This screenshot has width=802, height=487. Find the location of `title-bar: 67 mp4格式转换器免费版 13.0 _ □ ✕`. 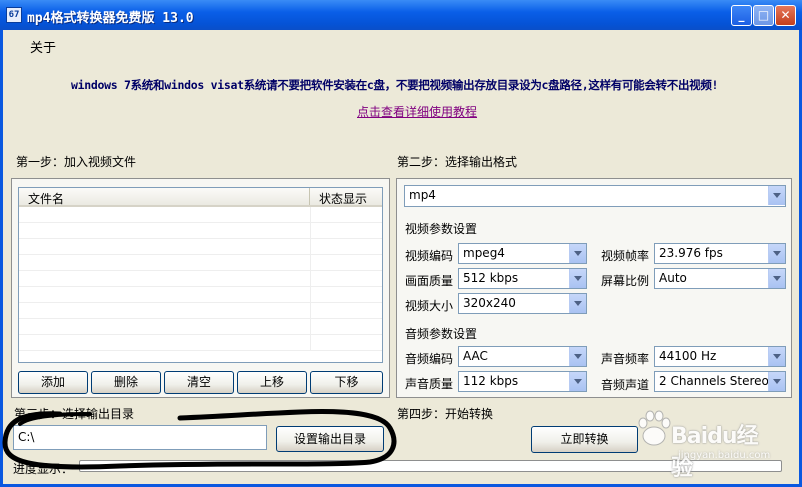

title-bar: 67 mp4格式转换器免费版 13.0 _ □ ✕ is located at coordinates (401, 15).